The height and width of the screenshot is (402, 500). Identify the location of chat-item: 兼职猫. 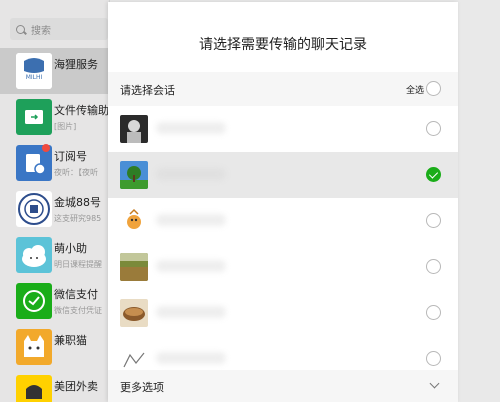
(54, 347).